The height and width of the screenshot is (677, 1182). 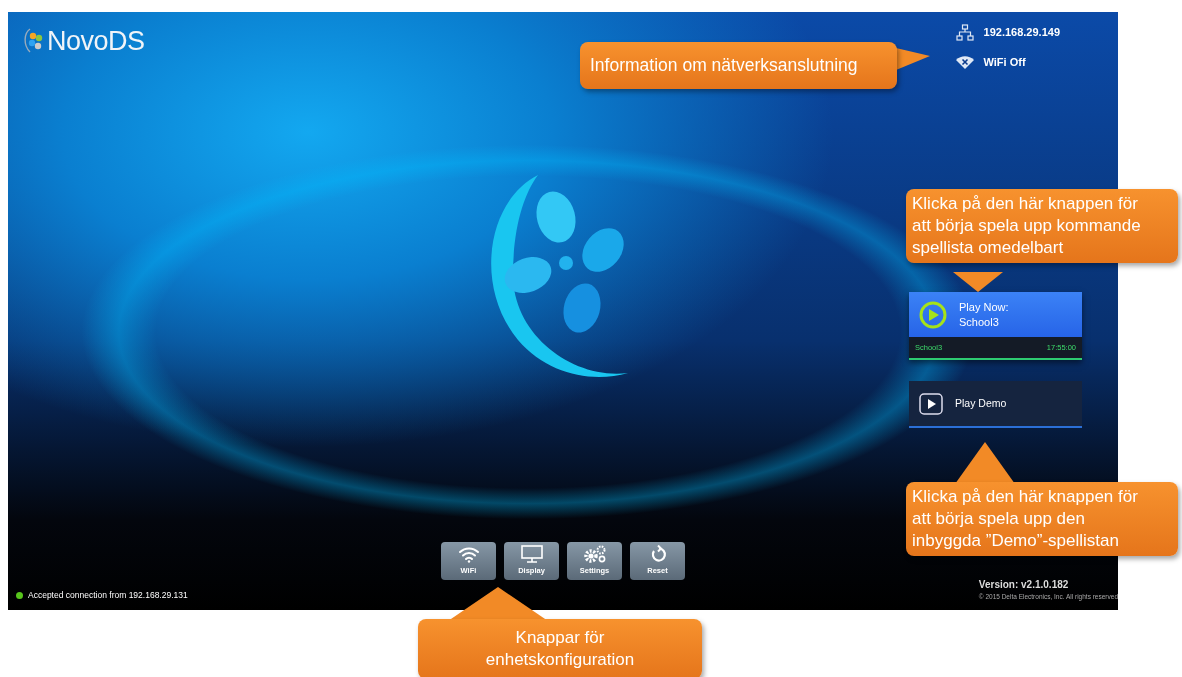 I want to click on network-icon, so click(x=964, y=32).